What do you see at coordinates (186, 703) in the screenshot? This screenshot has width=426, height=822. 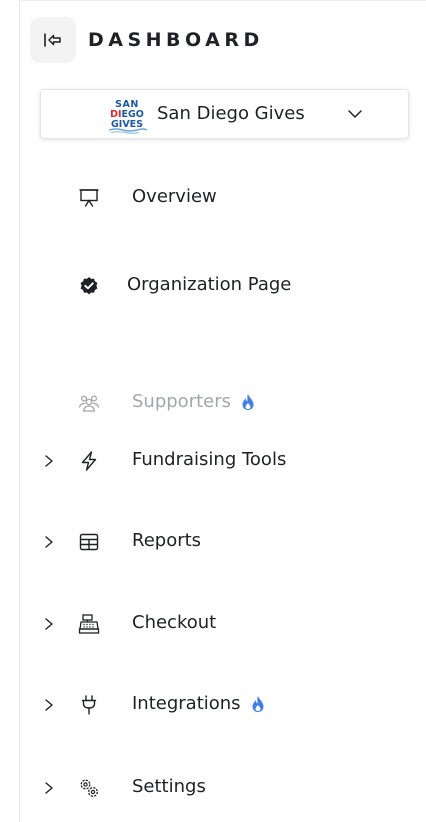 I see `integrations-text: Integrations` at bounding box center [186, 703].